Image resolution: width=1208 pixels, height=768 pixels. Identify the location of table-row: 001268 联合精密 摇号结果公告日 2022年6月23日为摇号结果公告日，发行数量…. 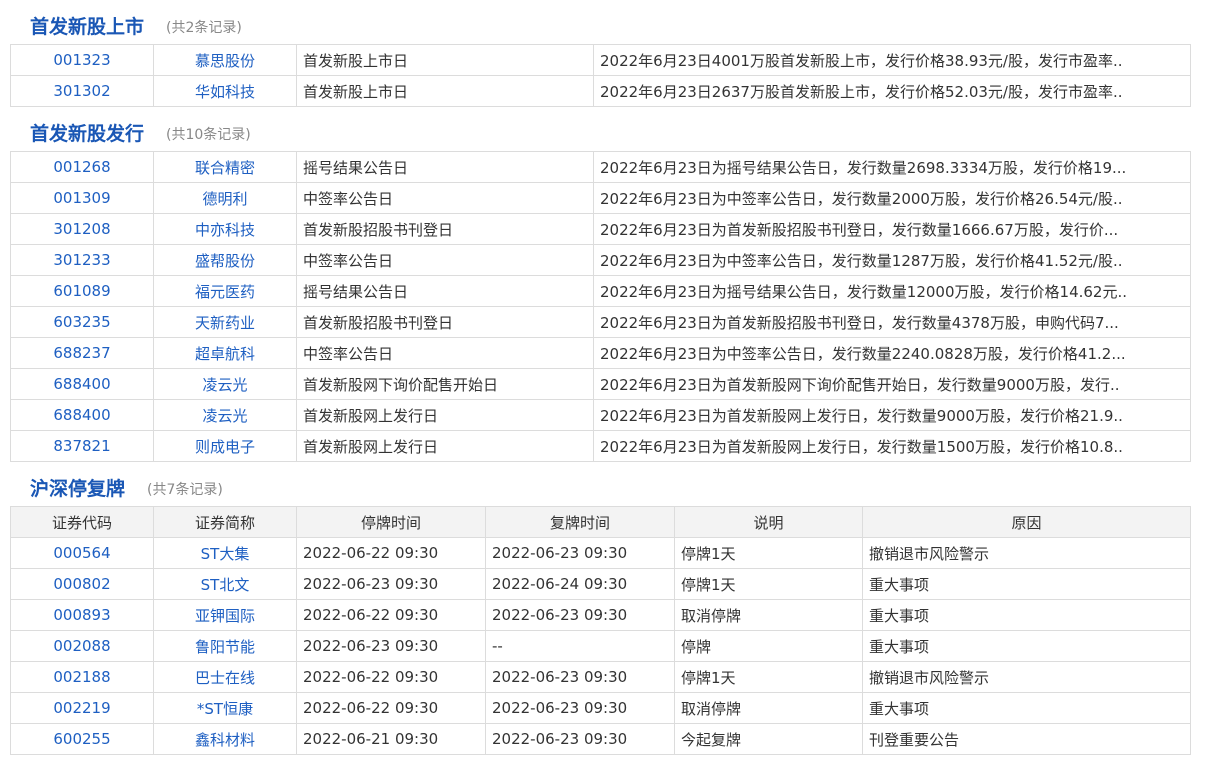
(600, 167).